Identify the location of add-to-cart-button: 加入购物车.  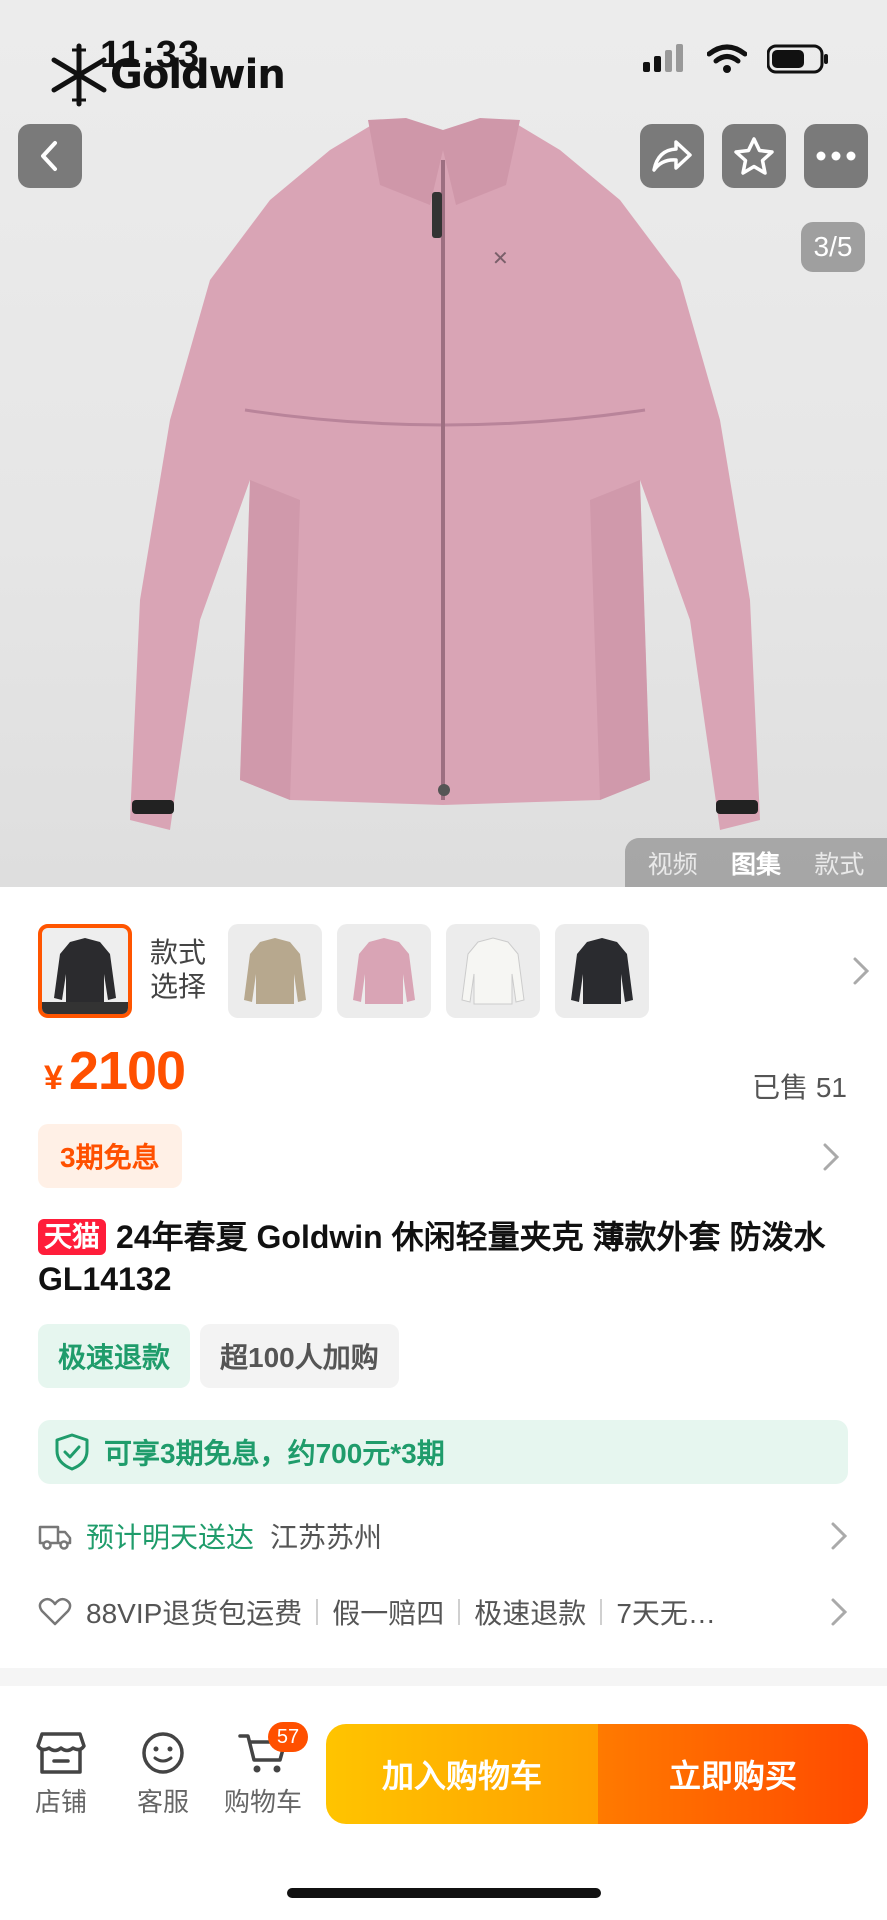
(462, 1774).